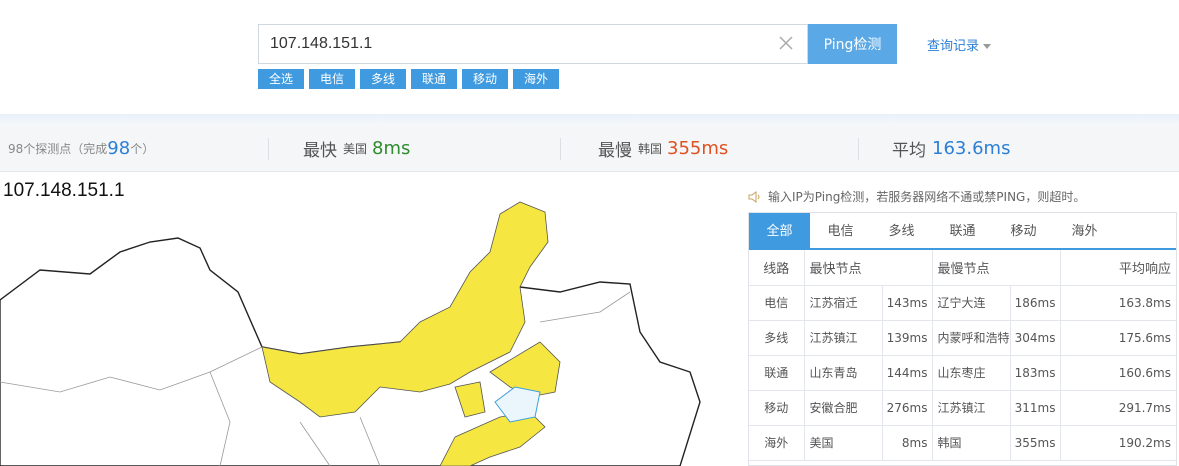  I want to click on row-avg: 175.6ms, so click(1118, 338).